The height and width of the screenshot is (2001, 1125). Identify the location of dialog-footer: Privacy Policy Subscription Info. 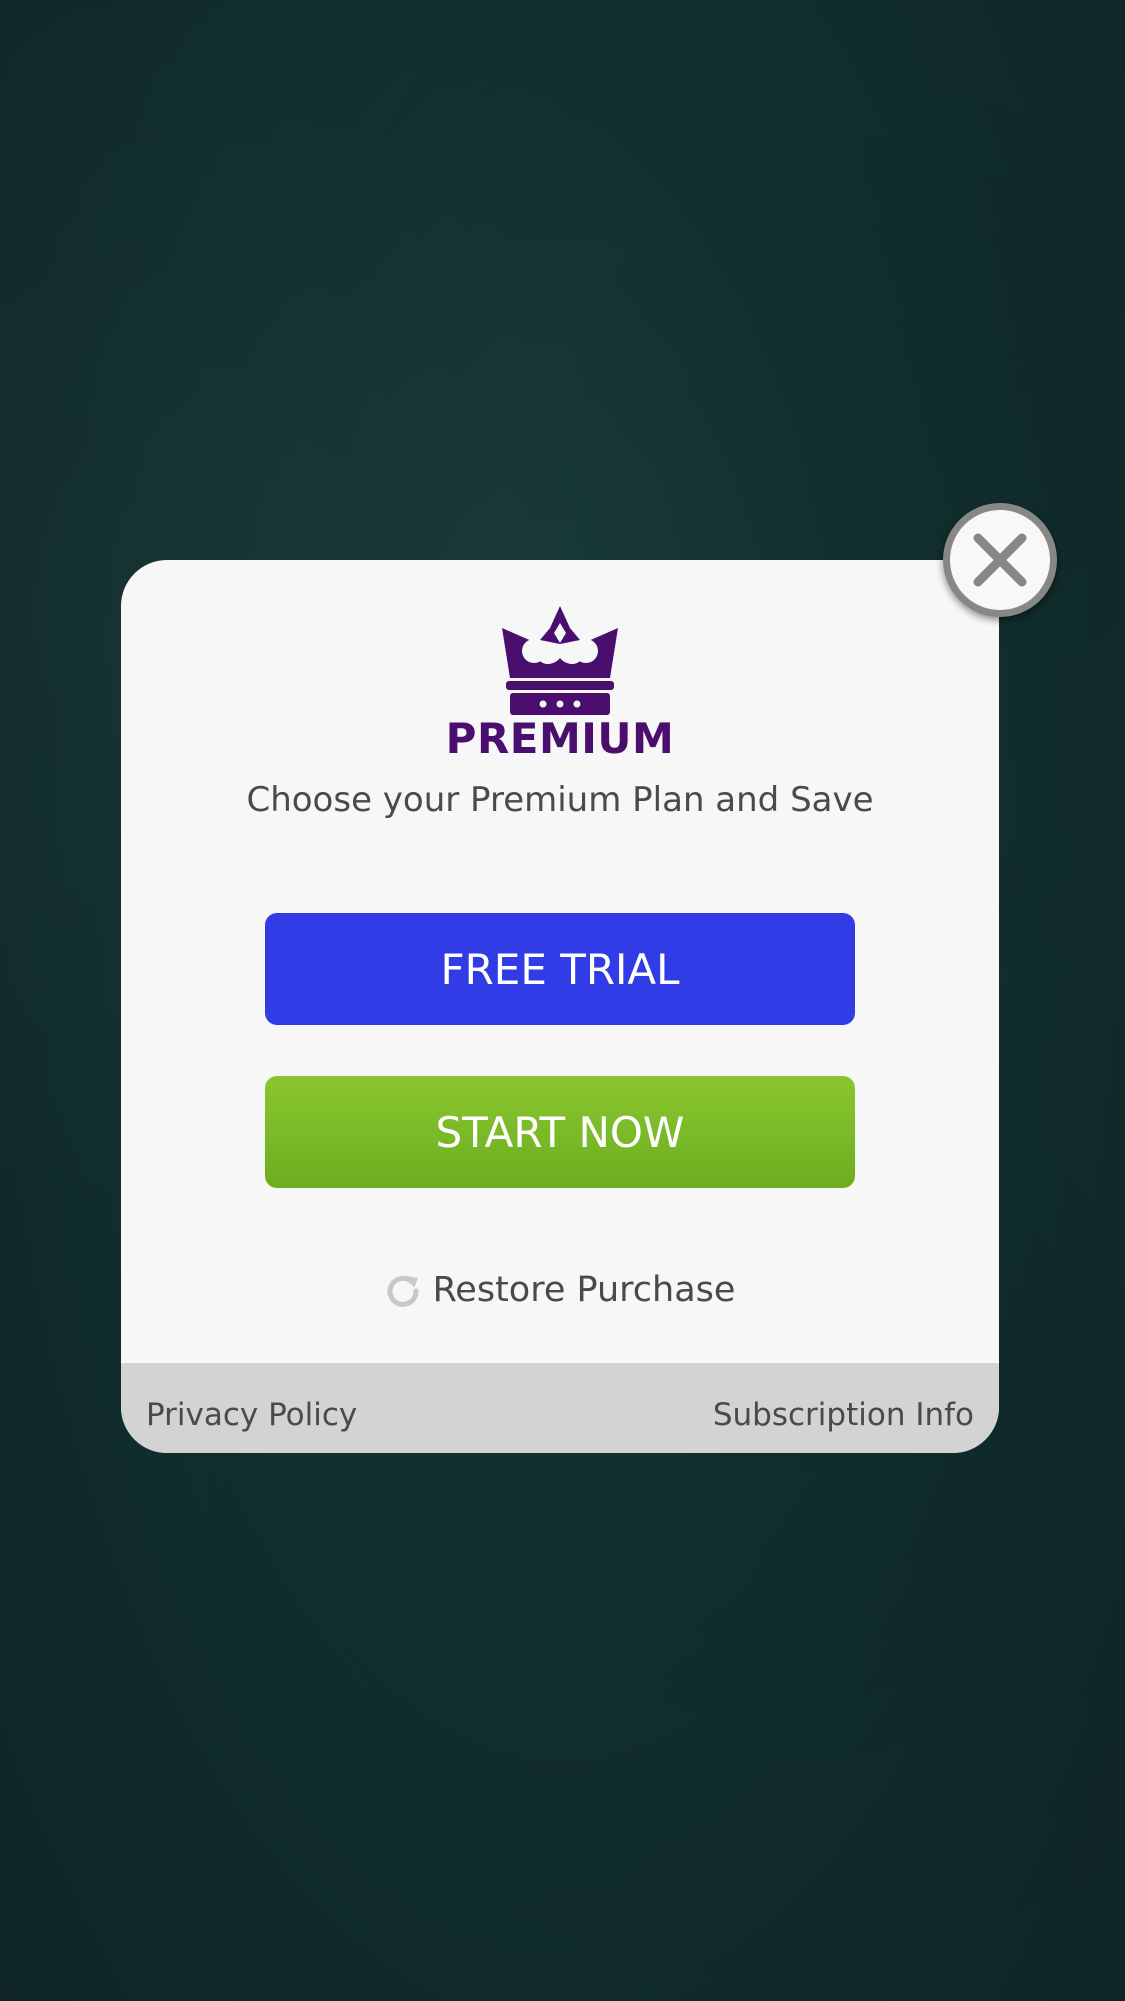
(560, 1408).